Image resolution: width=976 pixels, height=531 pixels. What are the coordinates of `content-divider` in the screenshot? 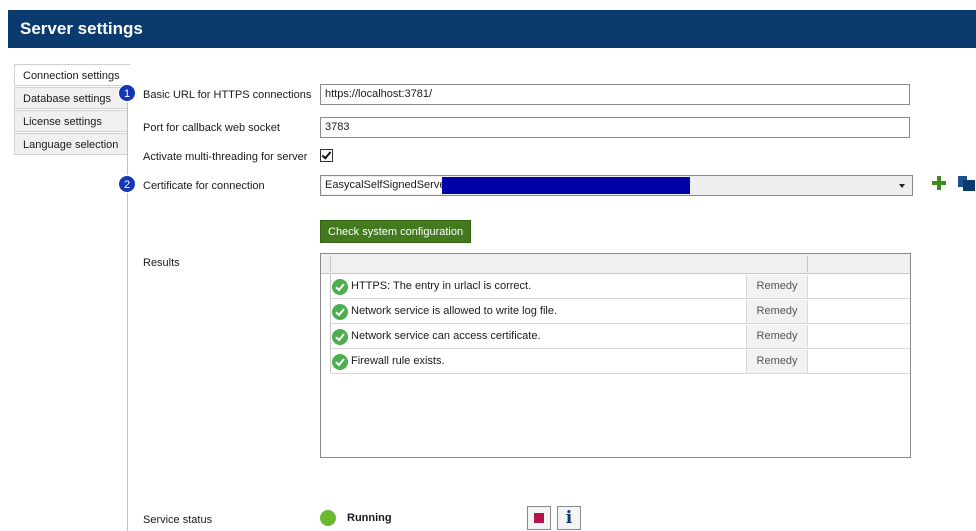 It's located at (127, 297).